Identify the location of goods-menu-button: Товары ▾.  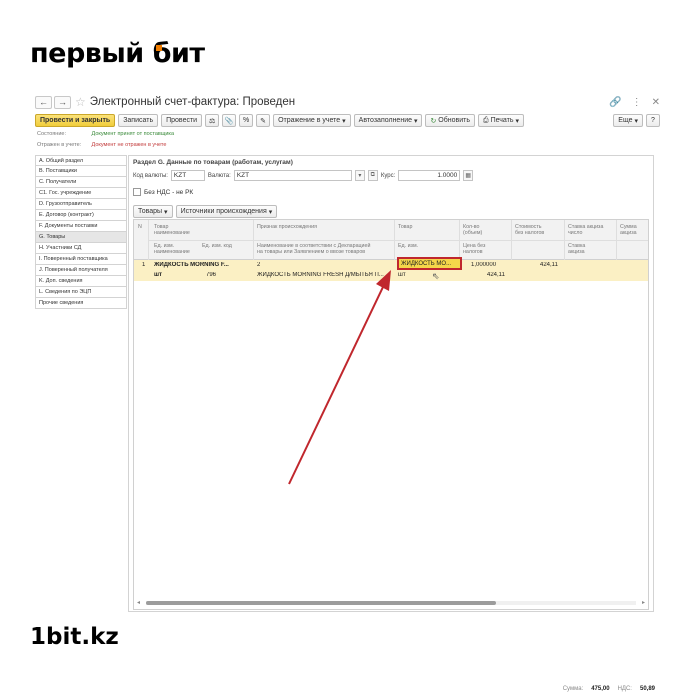
(153, 211).